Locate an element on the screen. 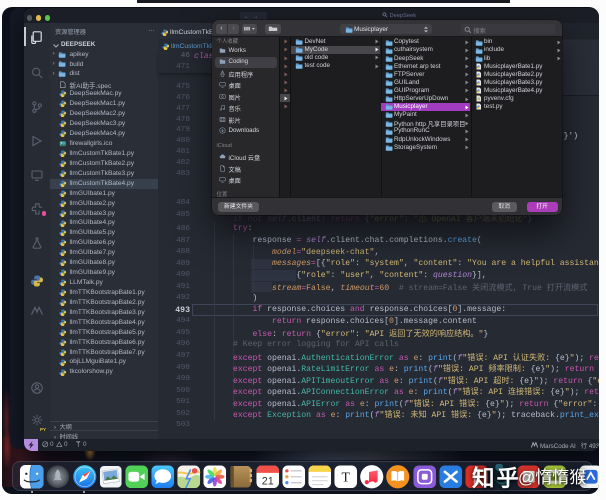 This screenshot has height=500, width=606. svg-text: T is located at coordinates (346, 477).